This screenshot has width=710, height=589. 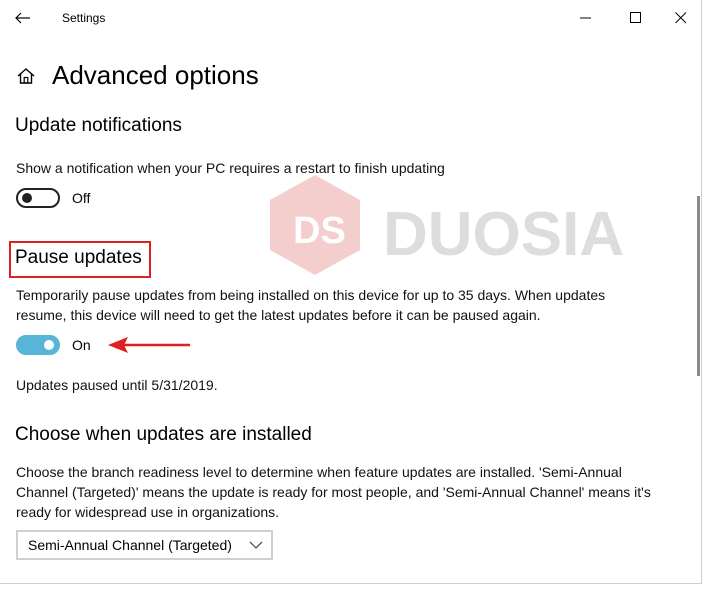 I want to click on pause-updates-heading: Pause updates, so click(x=78, y=257).